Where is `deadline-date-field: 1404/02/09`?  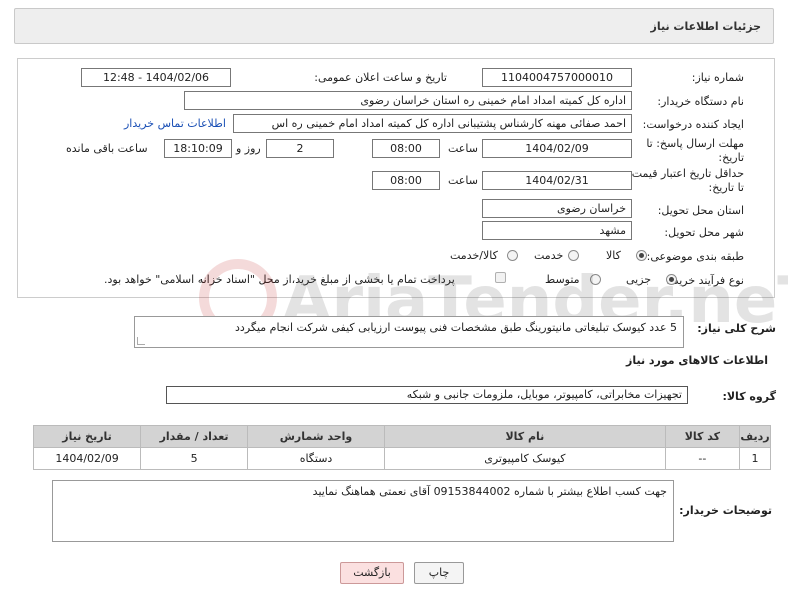 deadline-date-field: 1404/02/09 is located at coordinates (557, 148).